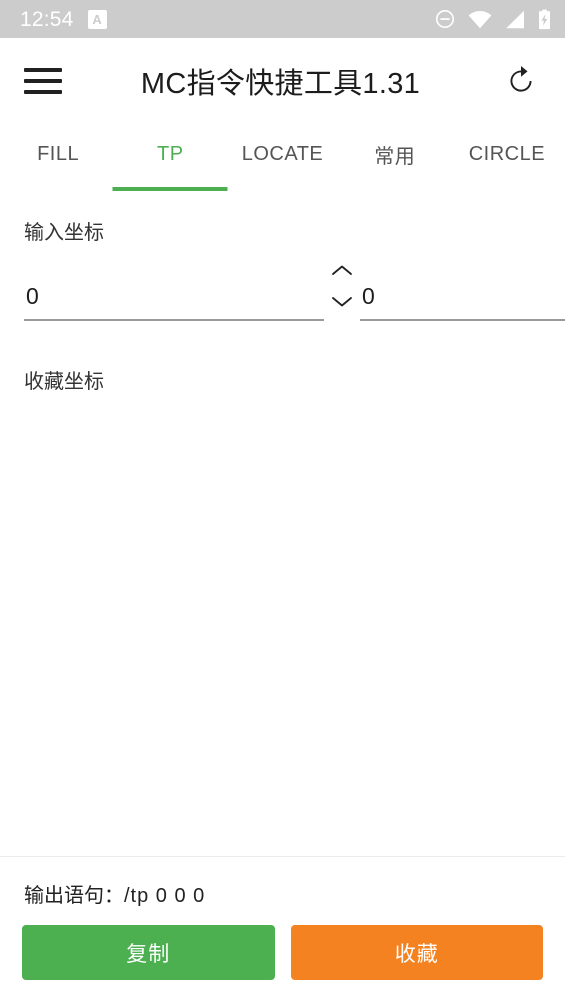 This screenshot has height=1004, width=565. What do you see at coordinates (170, 153) in the screenshot?
I see `tab-label: TP` at bounding box center [170, 153].